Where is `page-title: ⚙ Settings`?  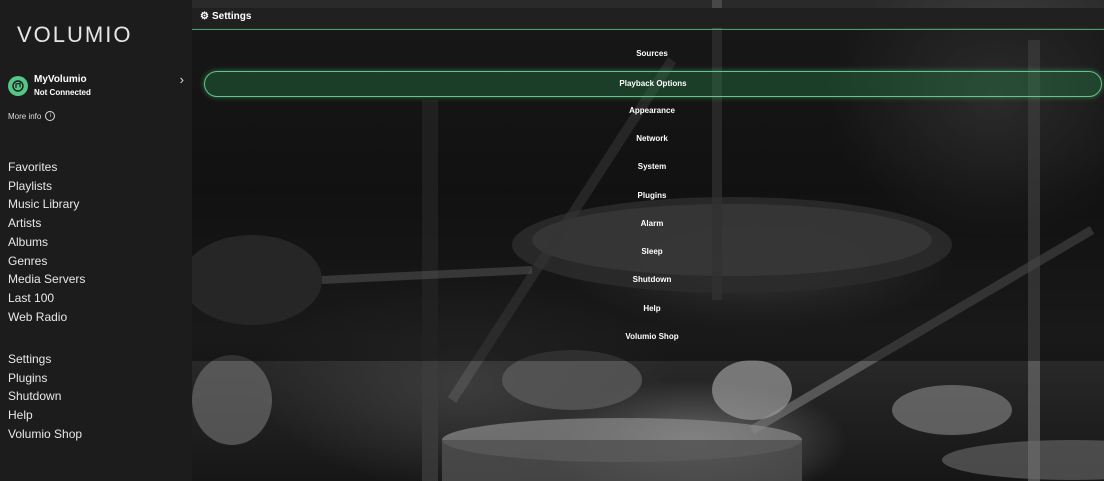
page-title: ⚙ Settings is located at coordinates (225, 16).